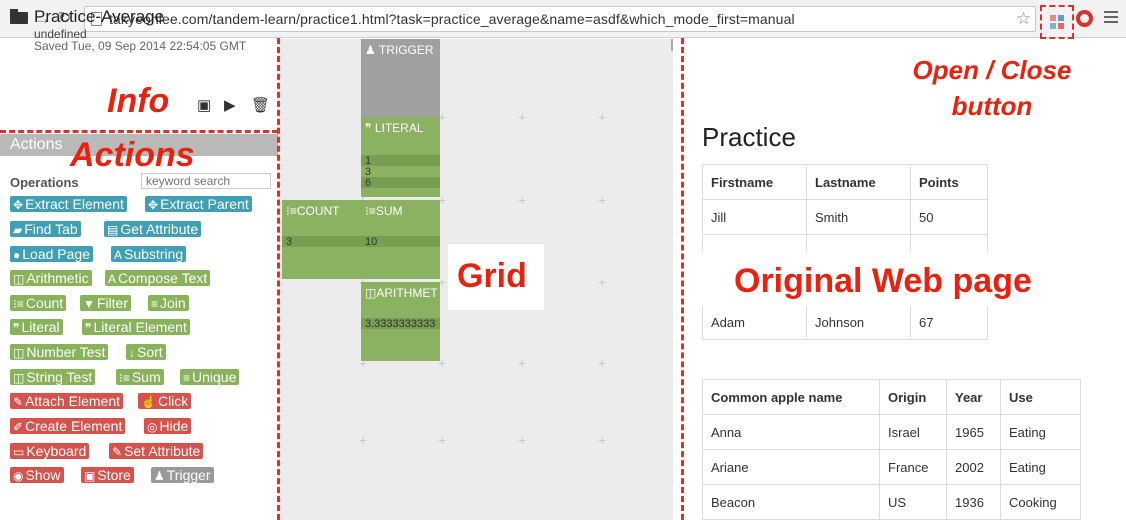 Image resolution: width=1126 pixels, height=520 pixels. I want to click on table-cell: 67, so click(949, 322).